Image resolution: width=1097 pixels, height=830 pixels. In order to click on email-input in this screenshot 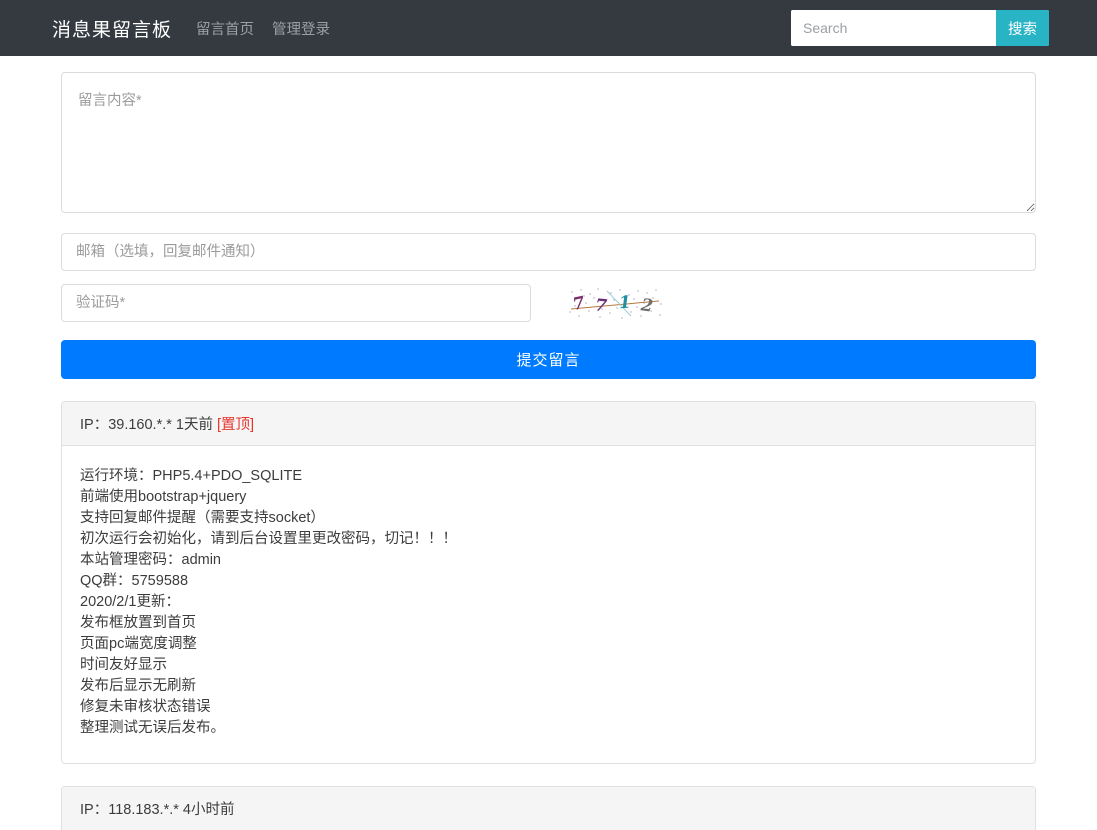, I will do `click(548, 252)`.